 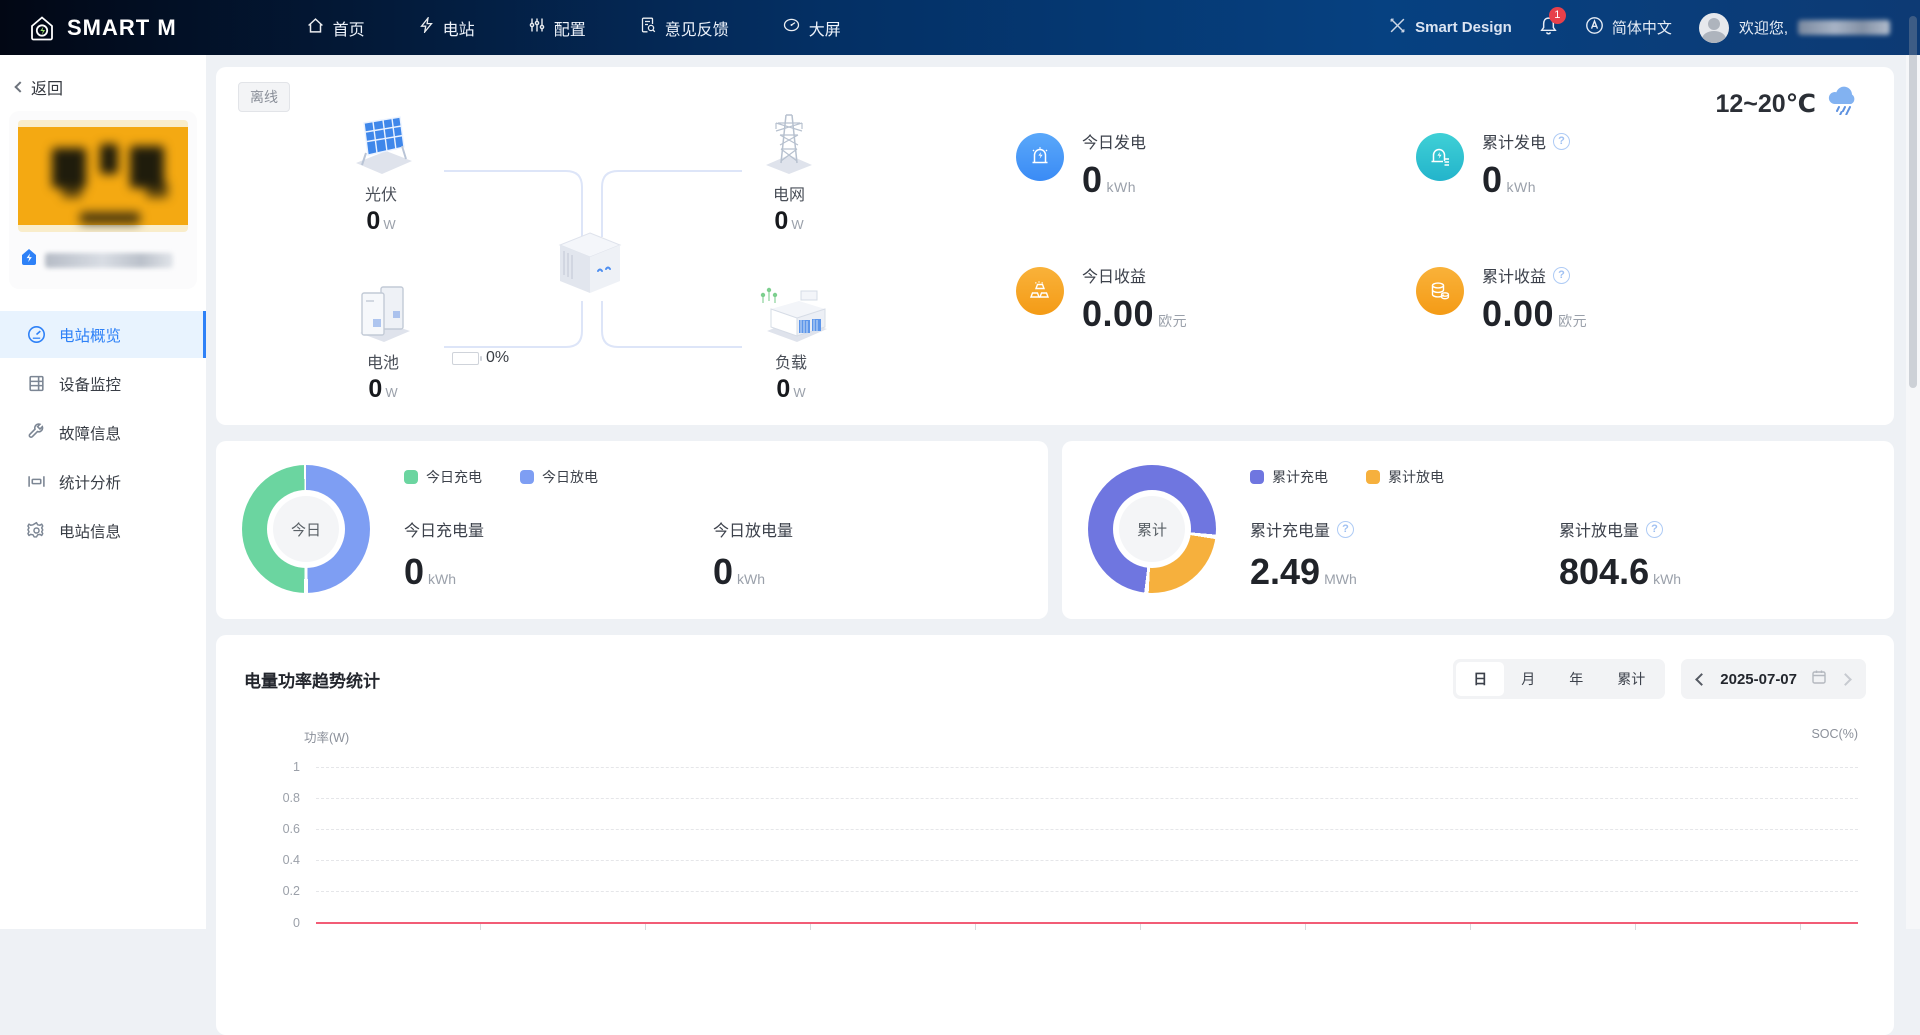 What do you see at coordinates (19, 86) in the screenshot?
I see `chevron-left-icon` at bounding box center [19, 86].